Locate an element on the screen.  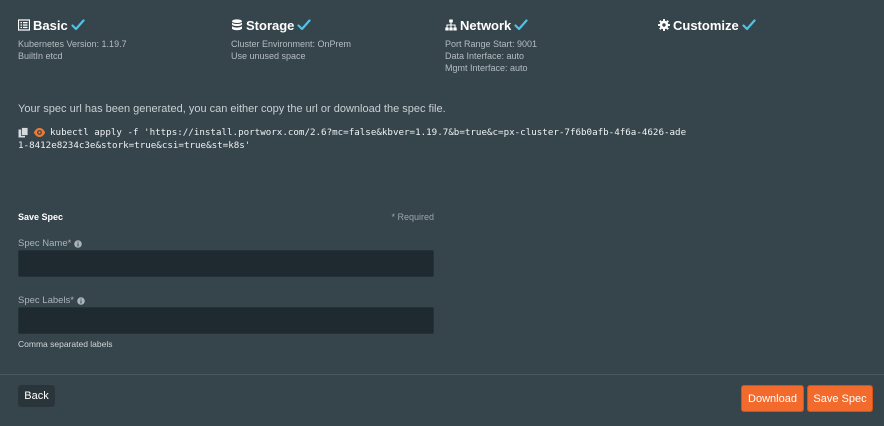
save-spec-button: Save Spec is located at coordinates (840, 398).